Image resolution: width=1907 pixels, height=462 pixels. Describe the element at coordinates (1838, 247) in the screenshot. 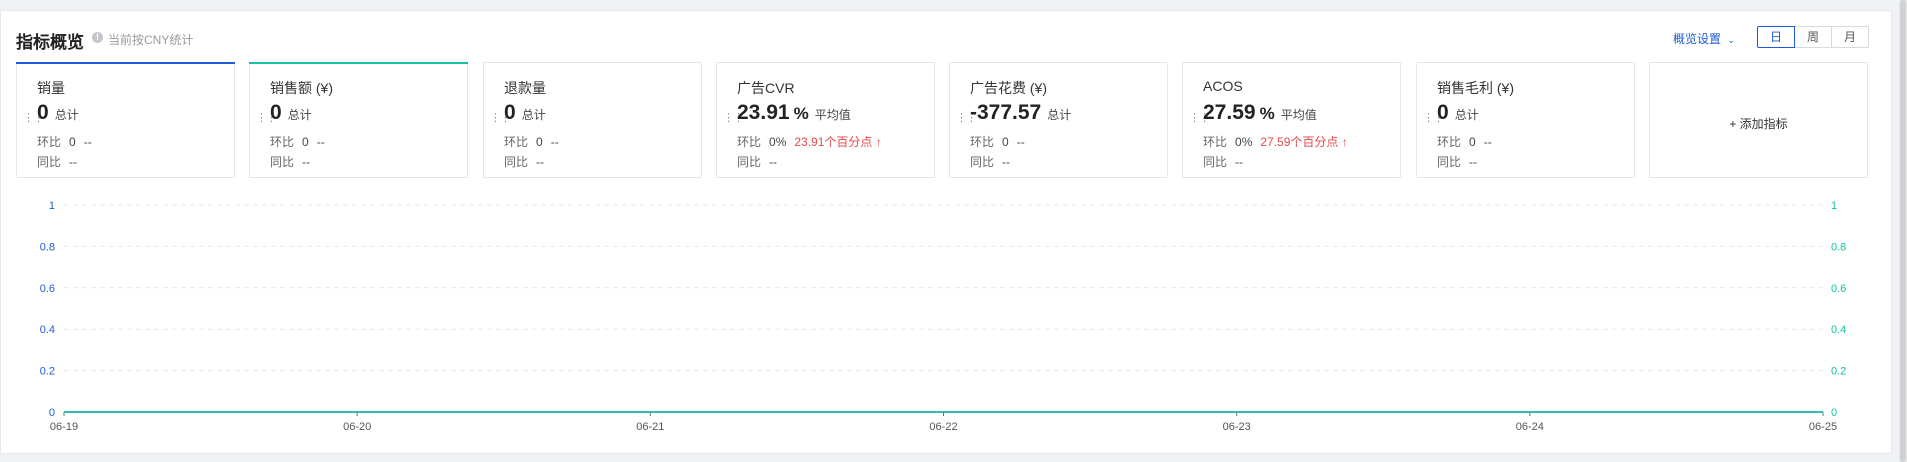

I see `y-tick-label-right: 0.8` at that location.